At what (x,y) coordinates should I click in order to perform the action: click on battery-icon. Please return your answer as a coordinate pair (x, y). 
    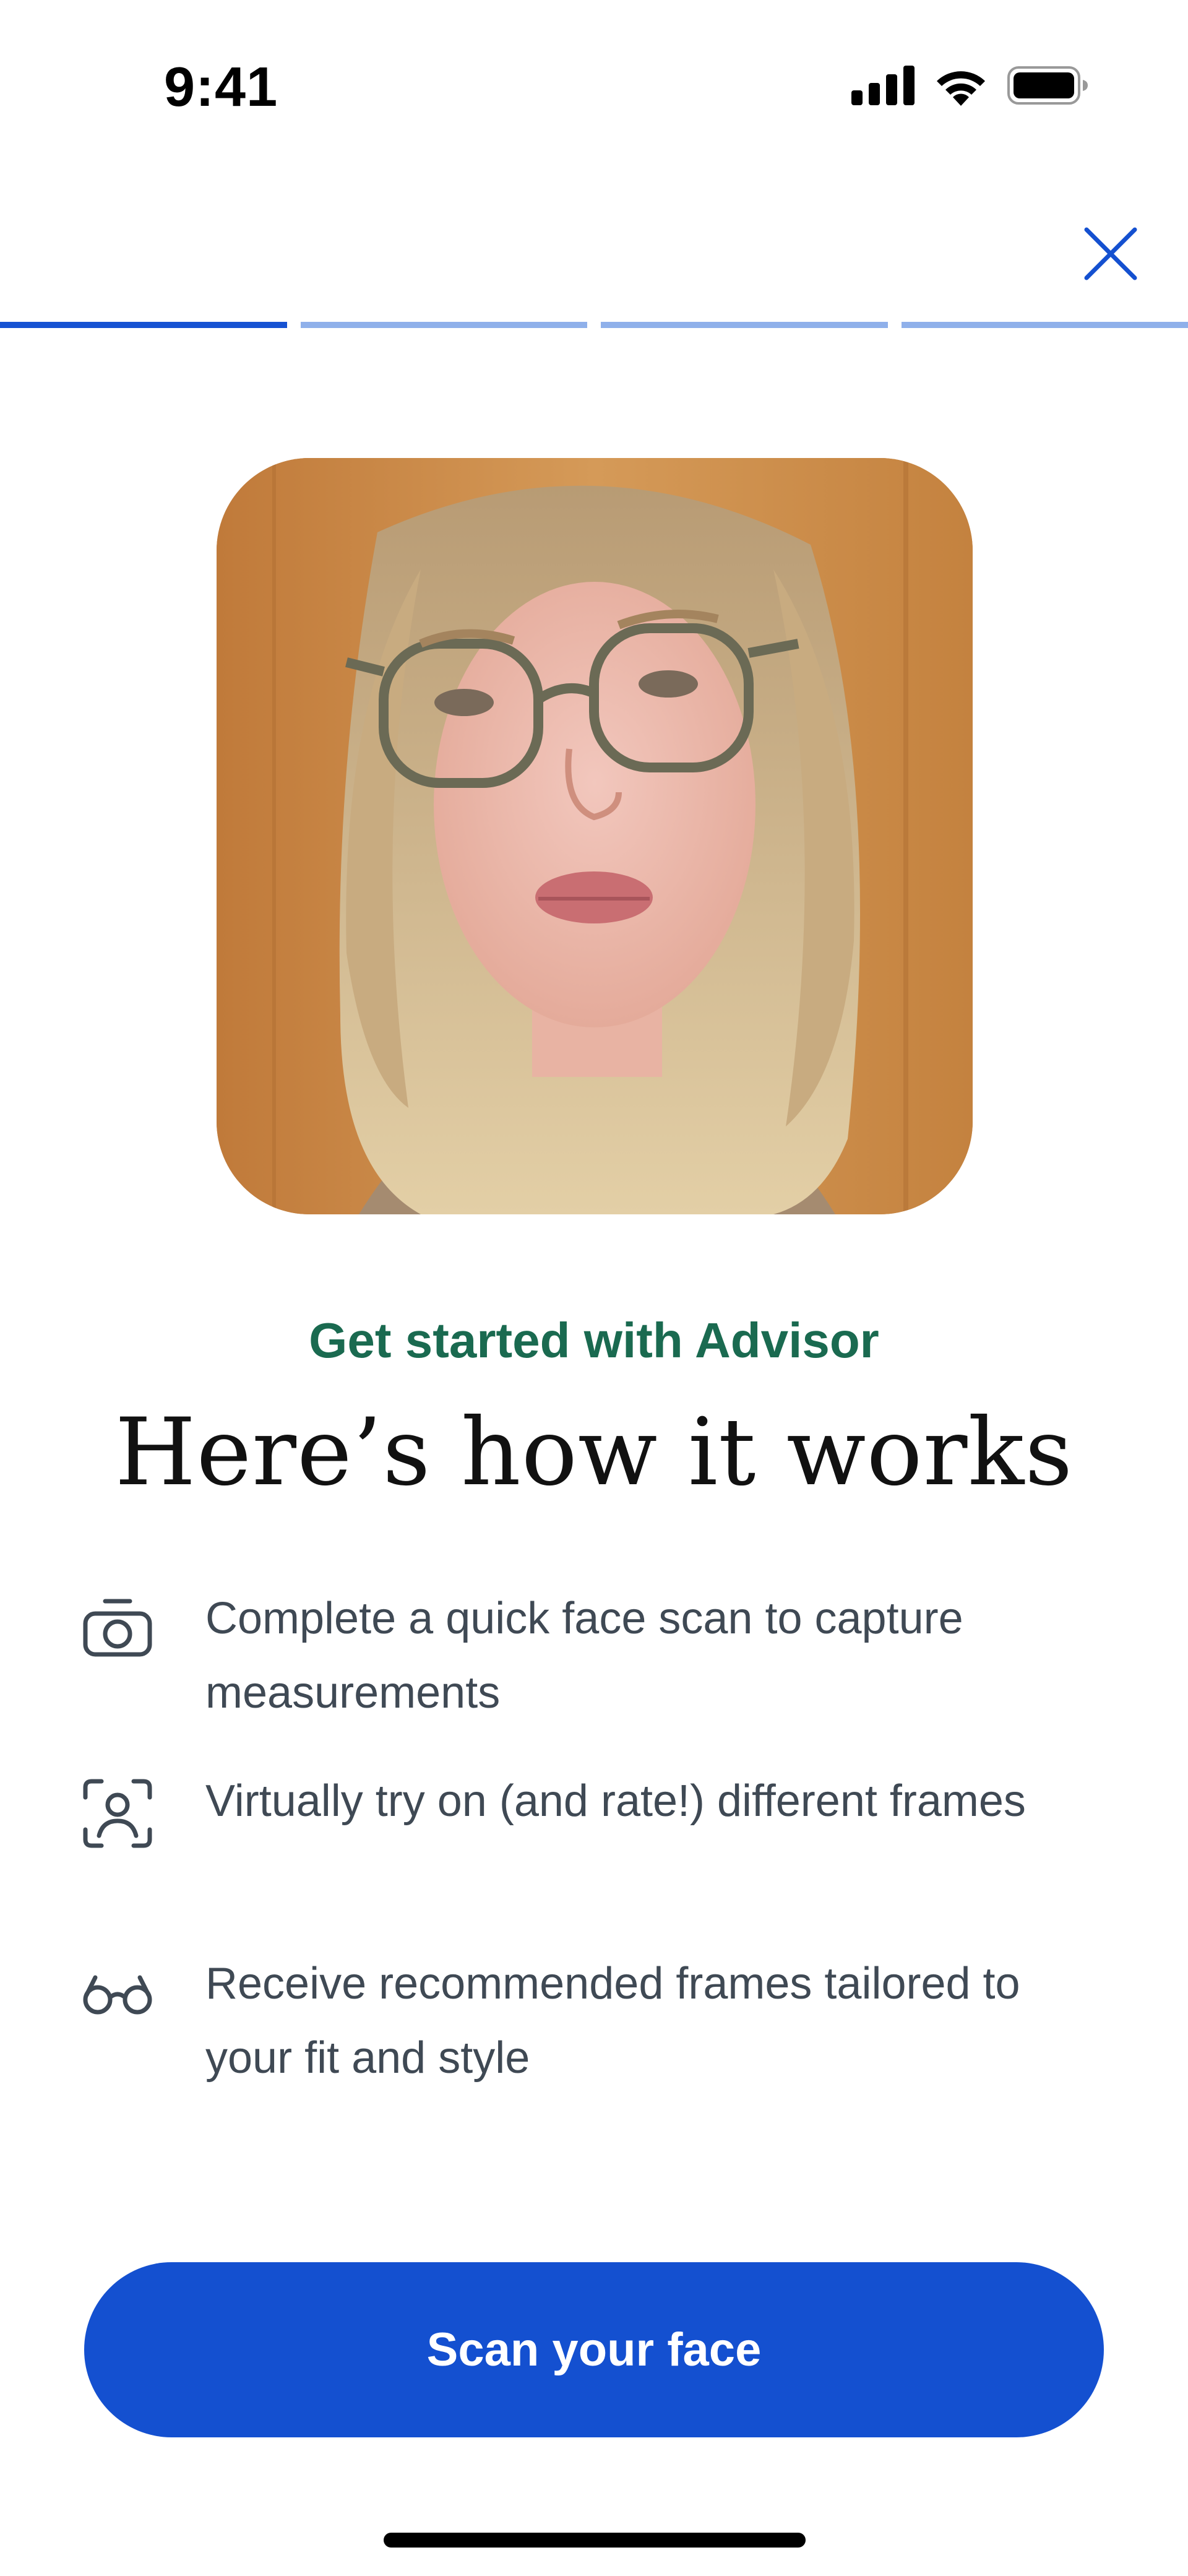
    Looking at the image, I should click on (1048, 87).